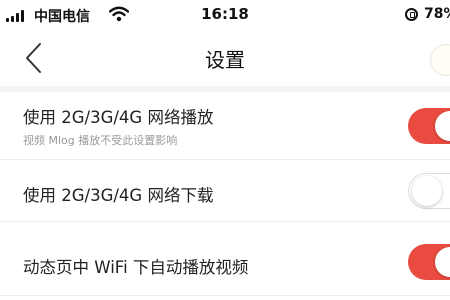 The image size is (450, 300). I want to click on status-time: 16:18, so click(225, 14).